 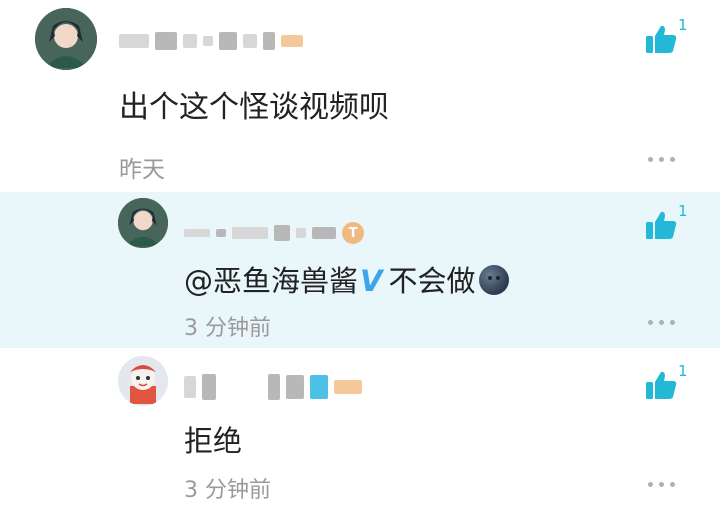 What do you see at coordinates (494, 280) in the screenshot?
I see `moon-face-icon` at bounding box center [494, 280].